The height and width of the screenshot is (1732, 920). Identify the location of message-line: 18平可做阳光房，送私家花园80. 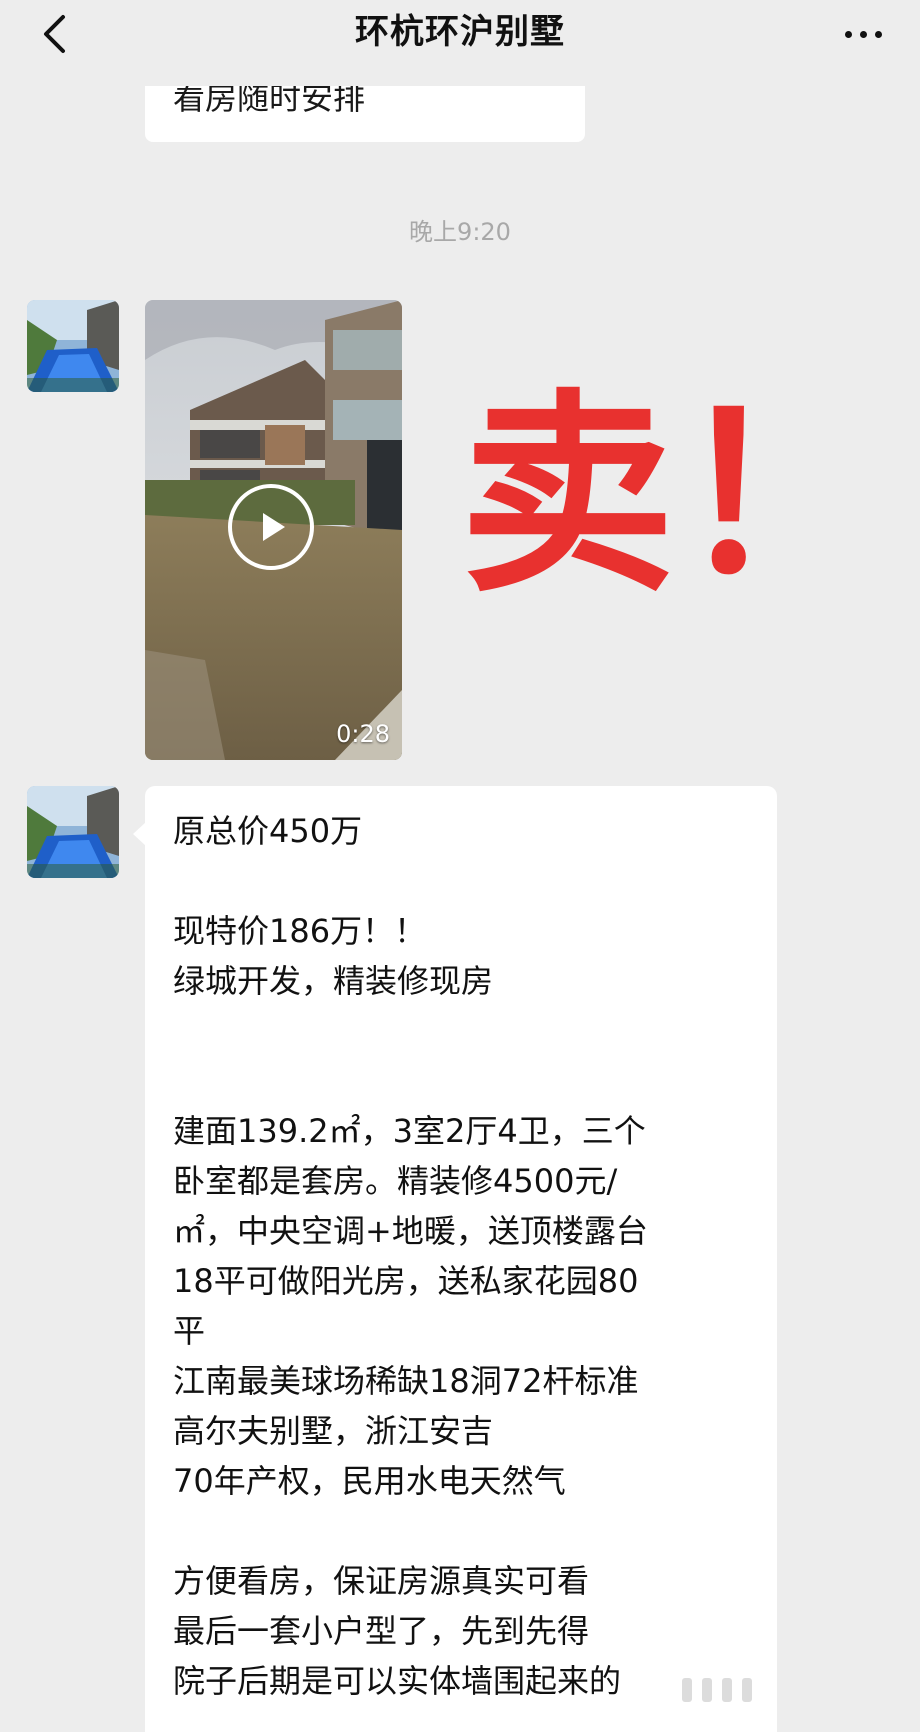
(406, 1281).